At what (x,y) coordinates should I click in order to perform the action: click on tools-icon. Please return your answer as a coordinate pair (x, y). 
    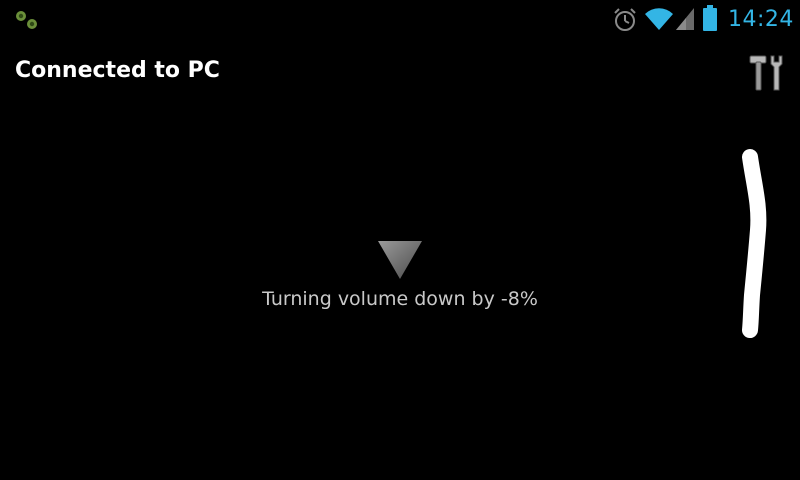
    Looking at the image, I should click on (766, 73).